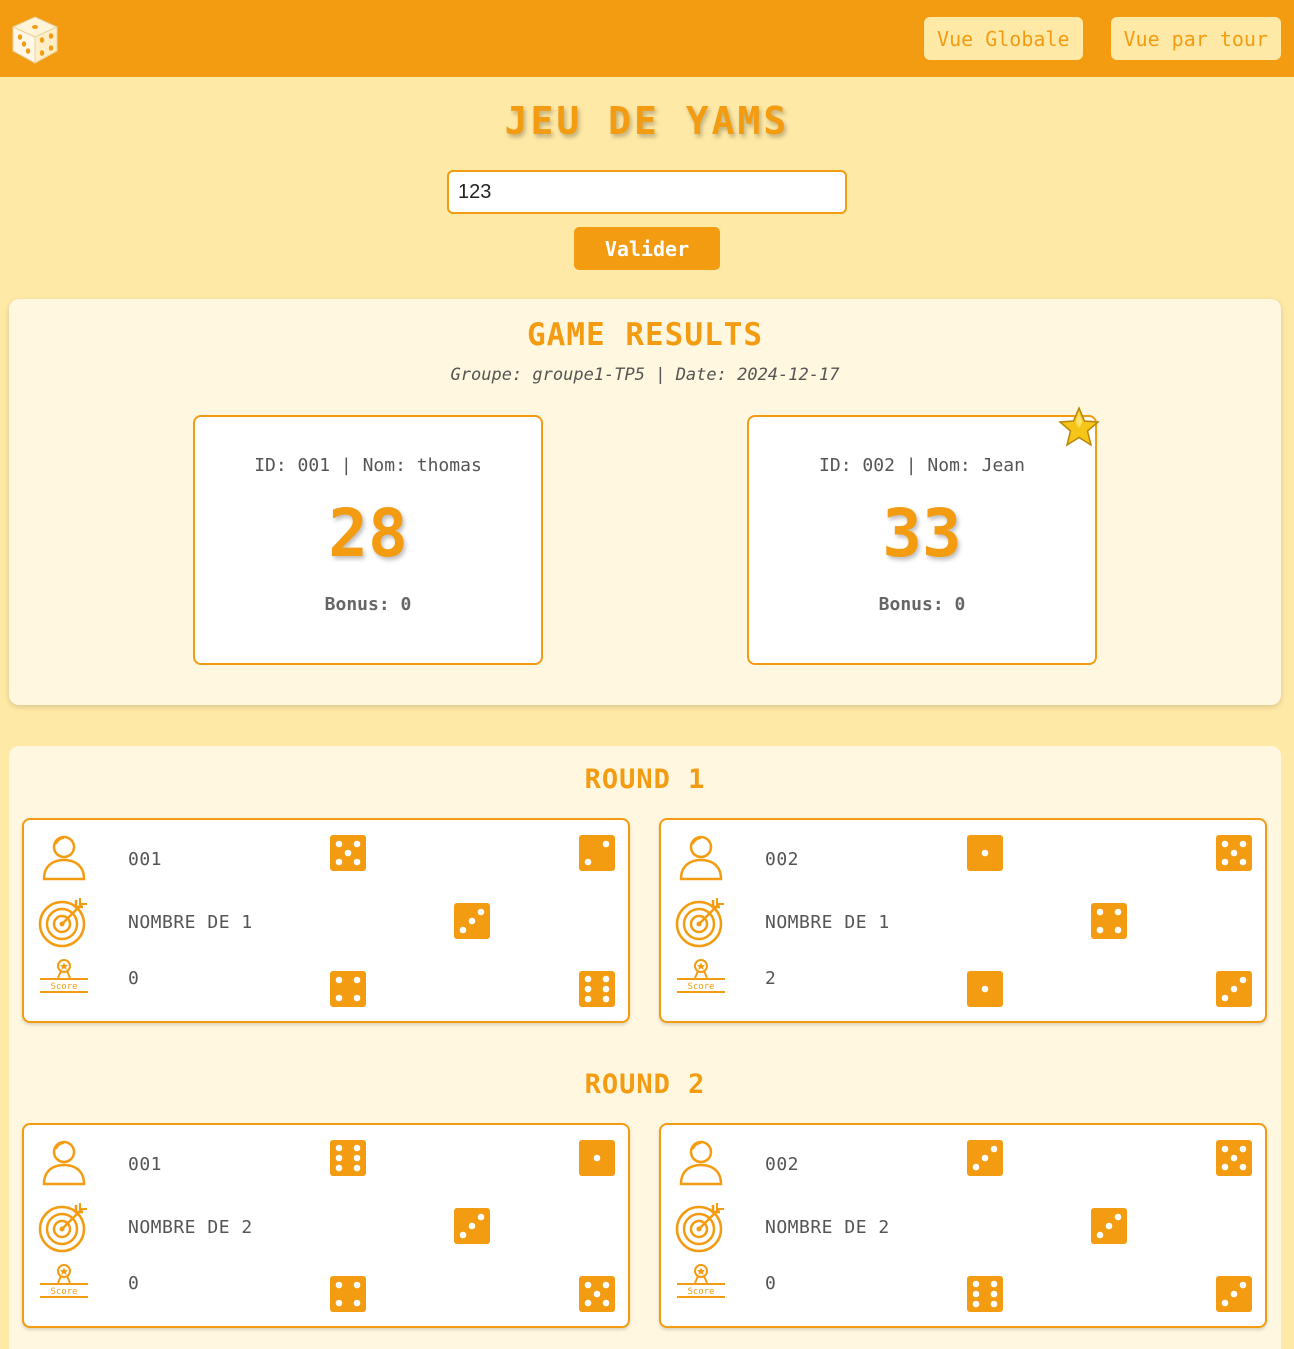 This screenshot has height=1349, width=1294. Describe the element at coordinates (1003, 38) in the screenshot. I see `global-view-button: Vue Globale` at that location.